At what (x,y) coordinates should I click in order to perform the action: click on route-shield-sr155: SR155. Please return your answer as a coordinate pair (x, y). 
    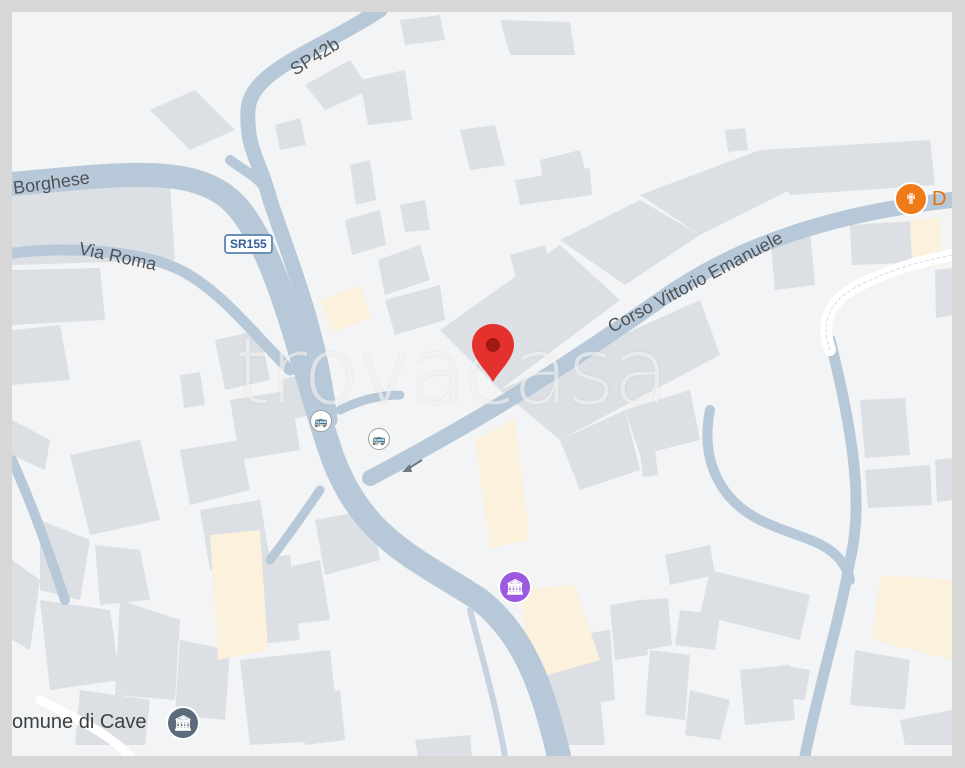
    Looking at the image, I should click on (248, 244).